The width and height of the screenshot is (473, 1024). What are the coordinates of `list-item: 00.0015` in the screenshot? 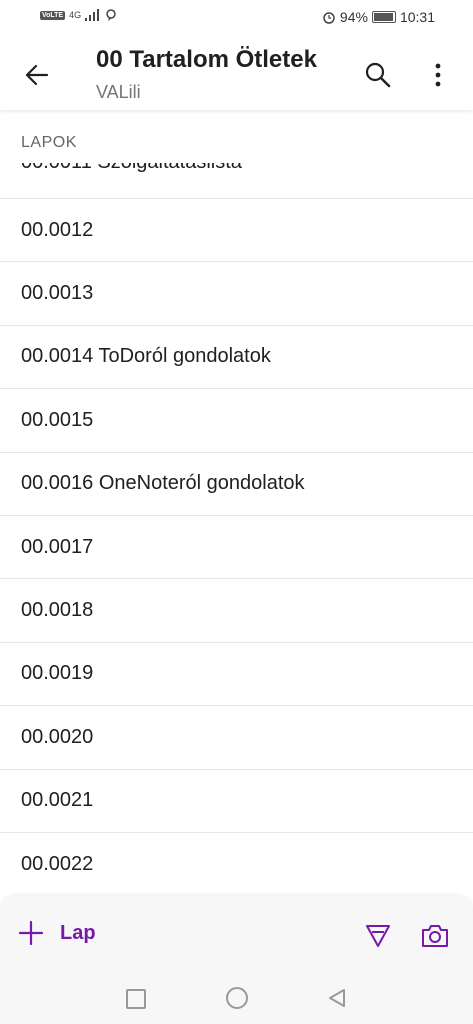 It's located at (236, 419).